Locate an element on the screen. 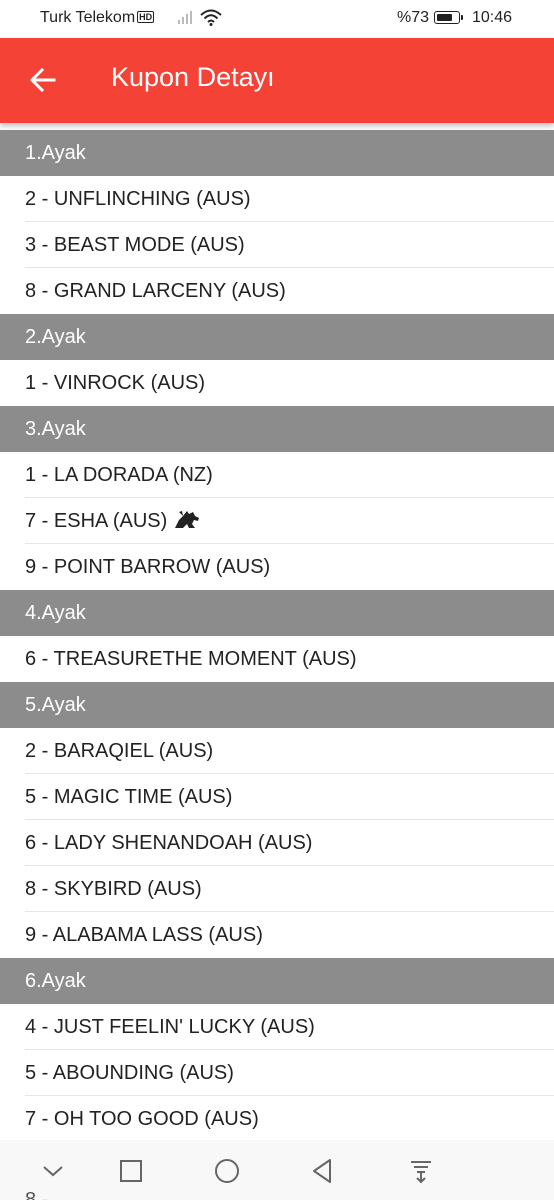 This screenshot has height=1200, width=554. hd-badge: HD is located at coordinates (146, 17).